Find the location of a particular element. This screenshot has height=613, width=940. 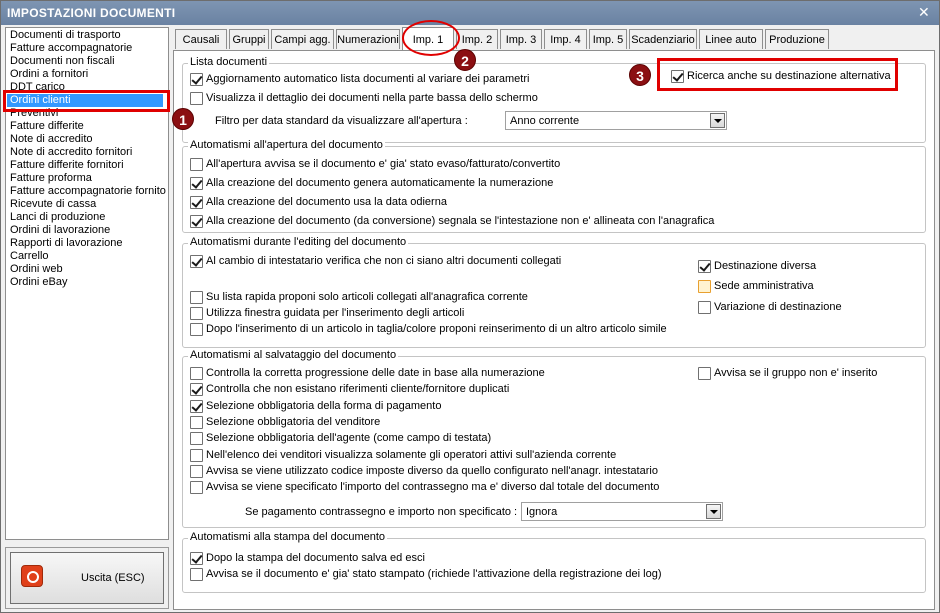

sidebar-item: Ordini a fornitori is located at coordinates (87, 74).